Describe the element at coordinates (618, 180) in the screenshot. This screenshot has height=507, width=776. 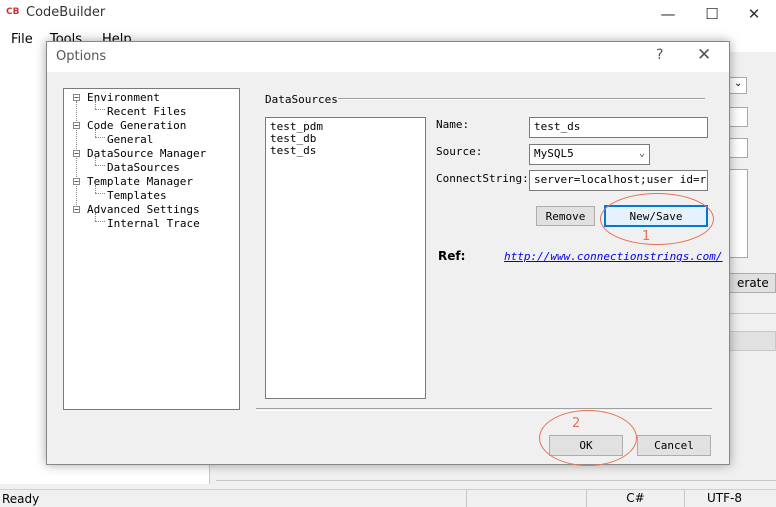
I see `connectstring-field: server=localhost;user id=root` at that location.